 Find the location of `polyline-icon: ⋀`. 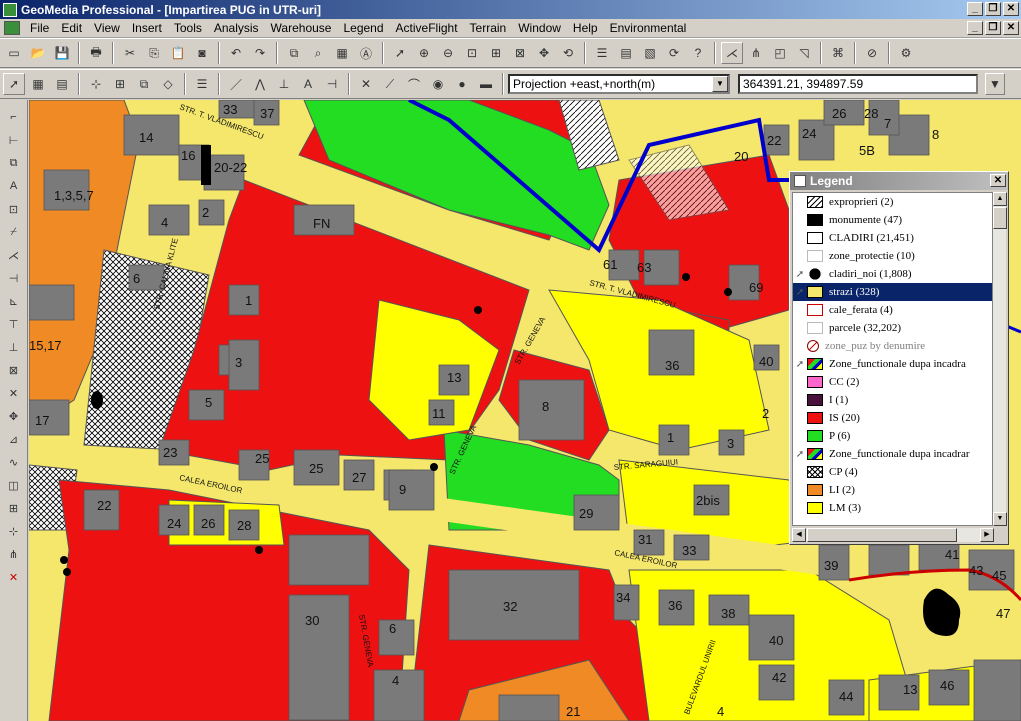

polyline-icon: ⋀ is located at coordinates (260, 84).